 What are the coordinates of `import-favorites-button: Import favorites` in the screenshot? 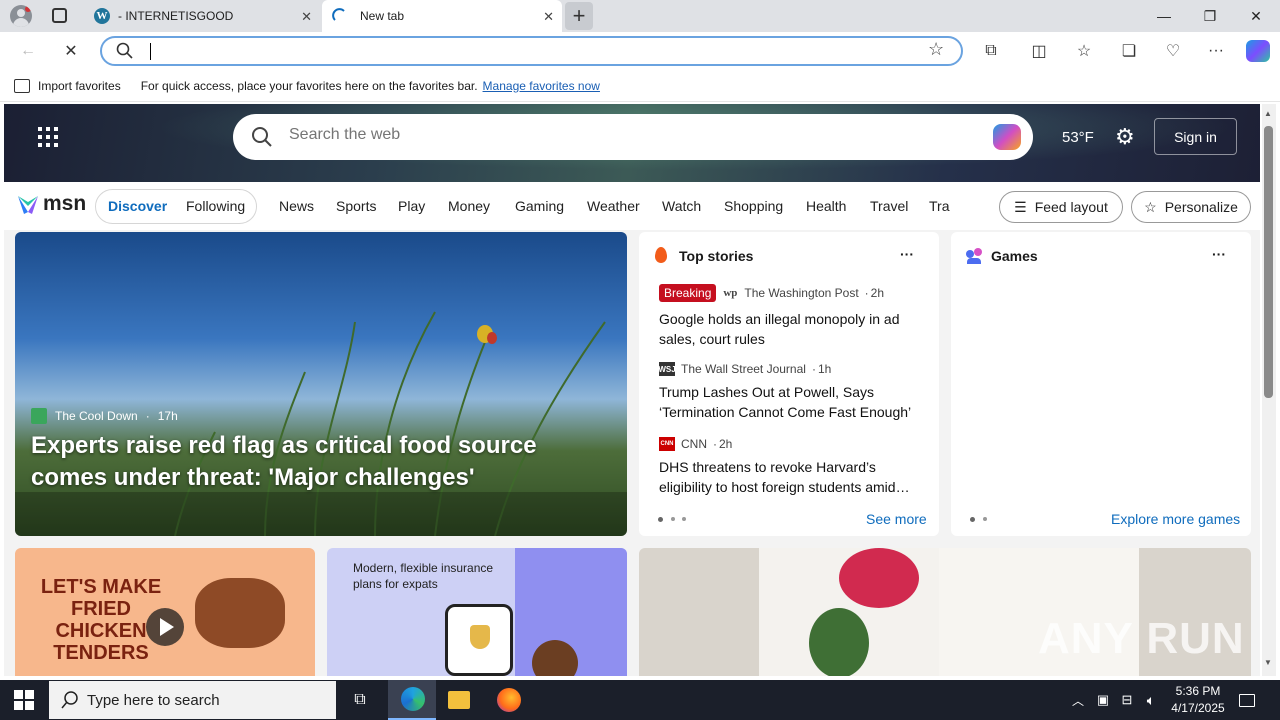 It's located at (79, 86).